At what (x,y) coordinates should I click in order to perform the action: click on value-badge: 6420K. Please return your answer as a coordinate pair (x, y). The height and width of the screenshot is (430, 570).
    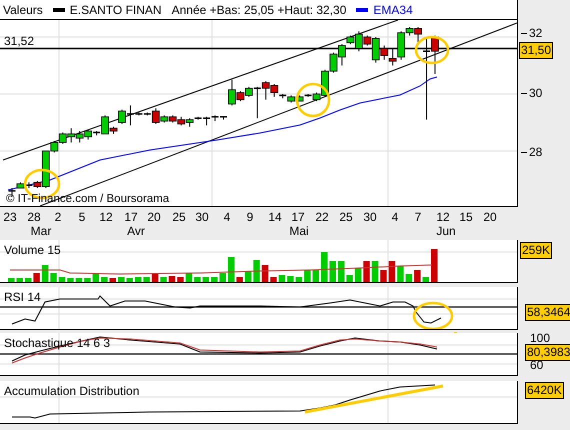
    Looking at the image, I should click on (544, 390).